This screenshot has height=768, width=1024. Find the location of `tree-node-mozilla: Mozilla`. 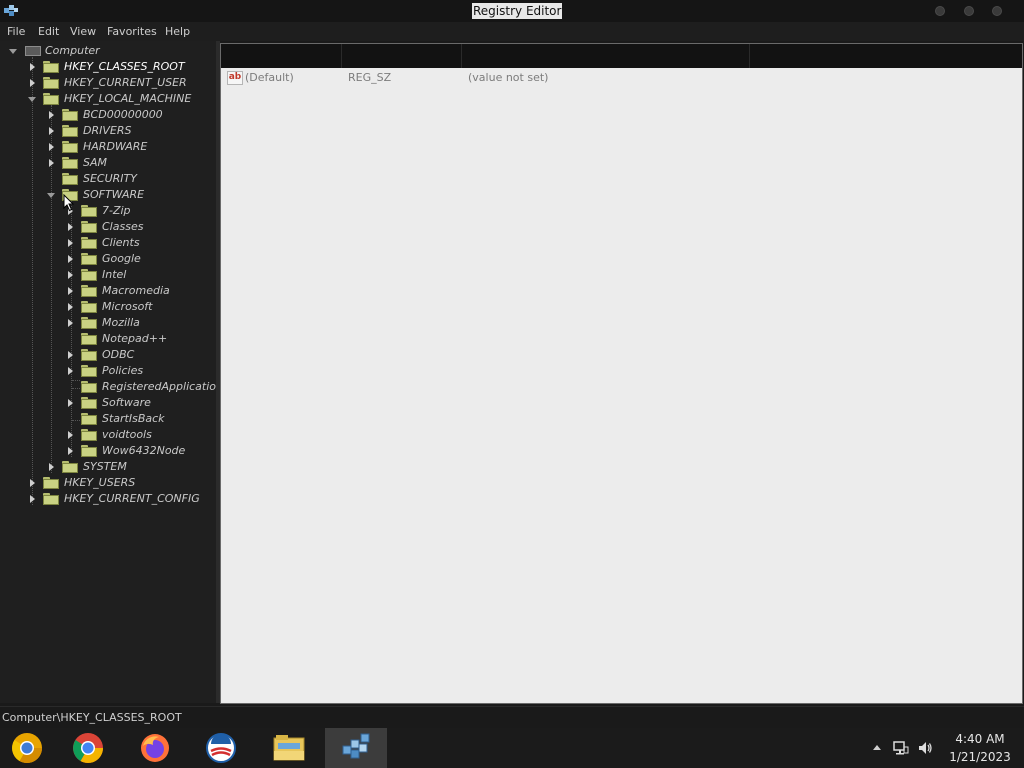

tree-node-mozilla: Mozilla is located at coordinates (108, 323).